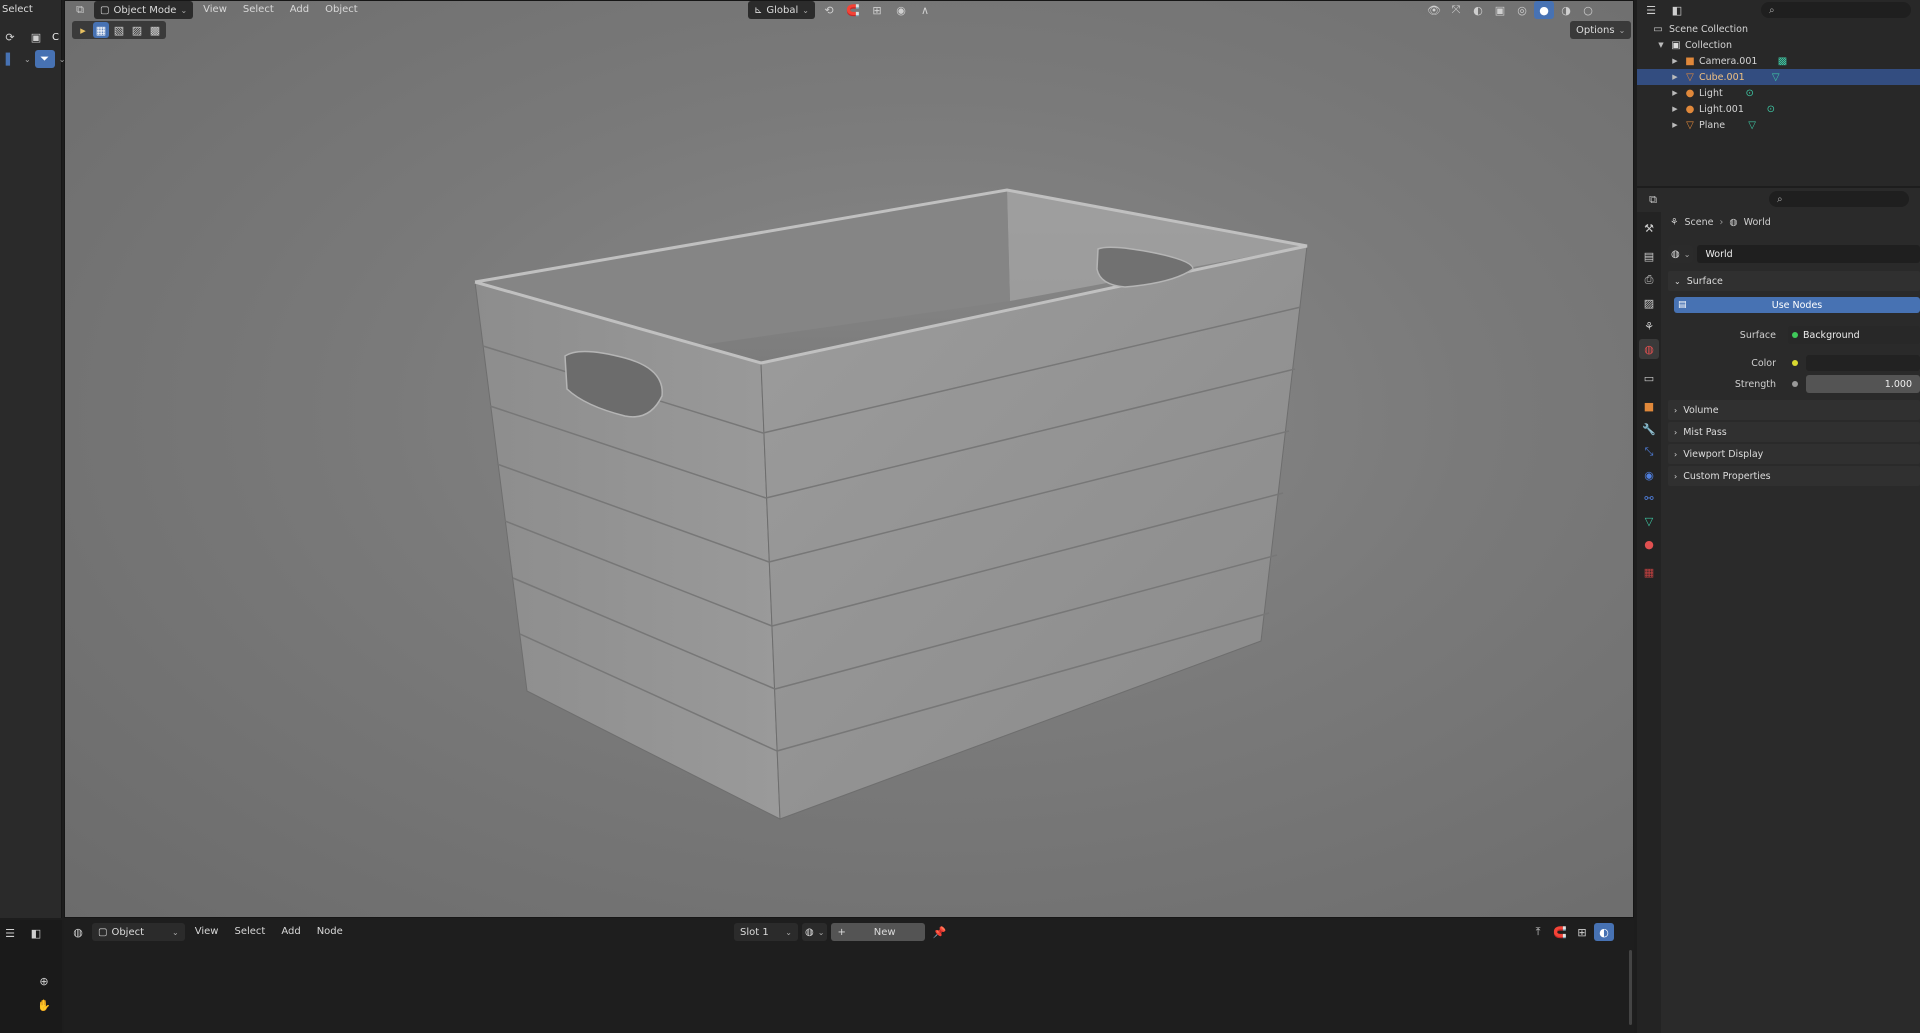 Image resolution: width=1920 pixels, height=1033 pixels. Describe the element at coordinates (1649, 228) in the screenshot. I see `tool-tab-icon: ⚒` at that location.